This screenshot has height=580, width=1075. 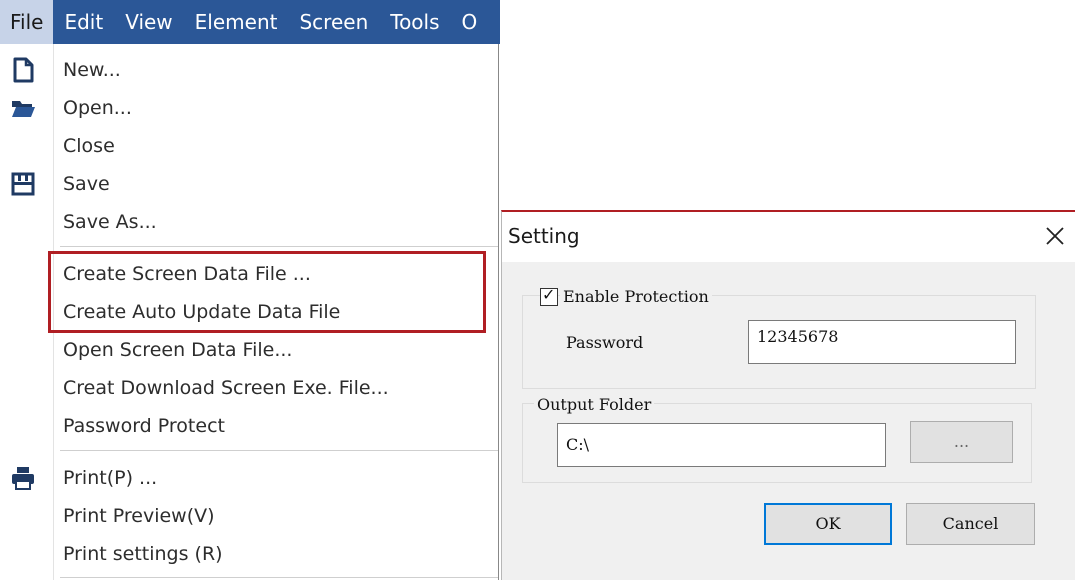 I want to click on menu-view: View, so click(x=148, y=22).